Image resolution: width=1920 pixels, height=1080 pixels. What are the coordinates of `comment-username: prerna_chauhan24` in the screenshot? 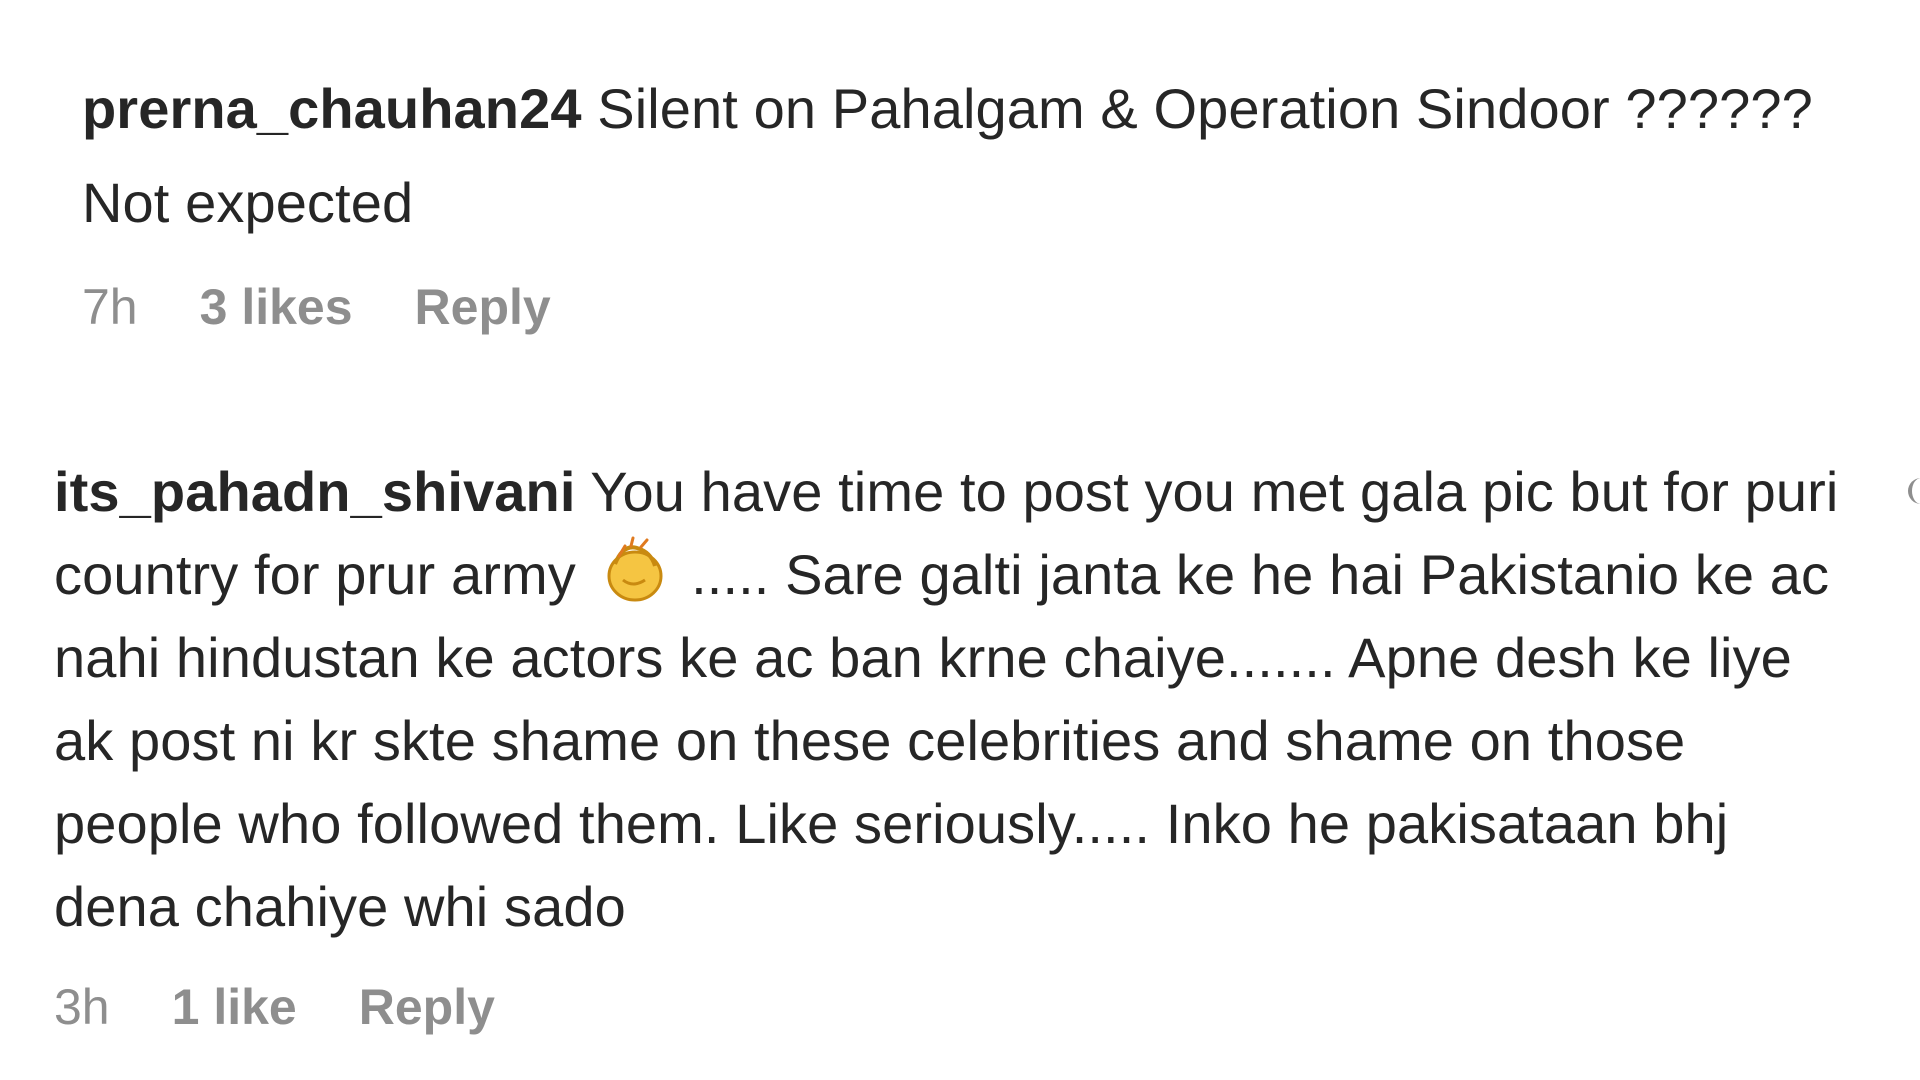 It's located at (332, 108).